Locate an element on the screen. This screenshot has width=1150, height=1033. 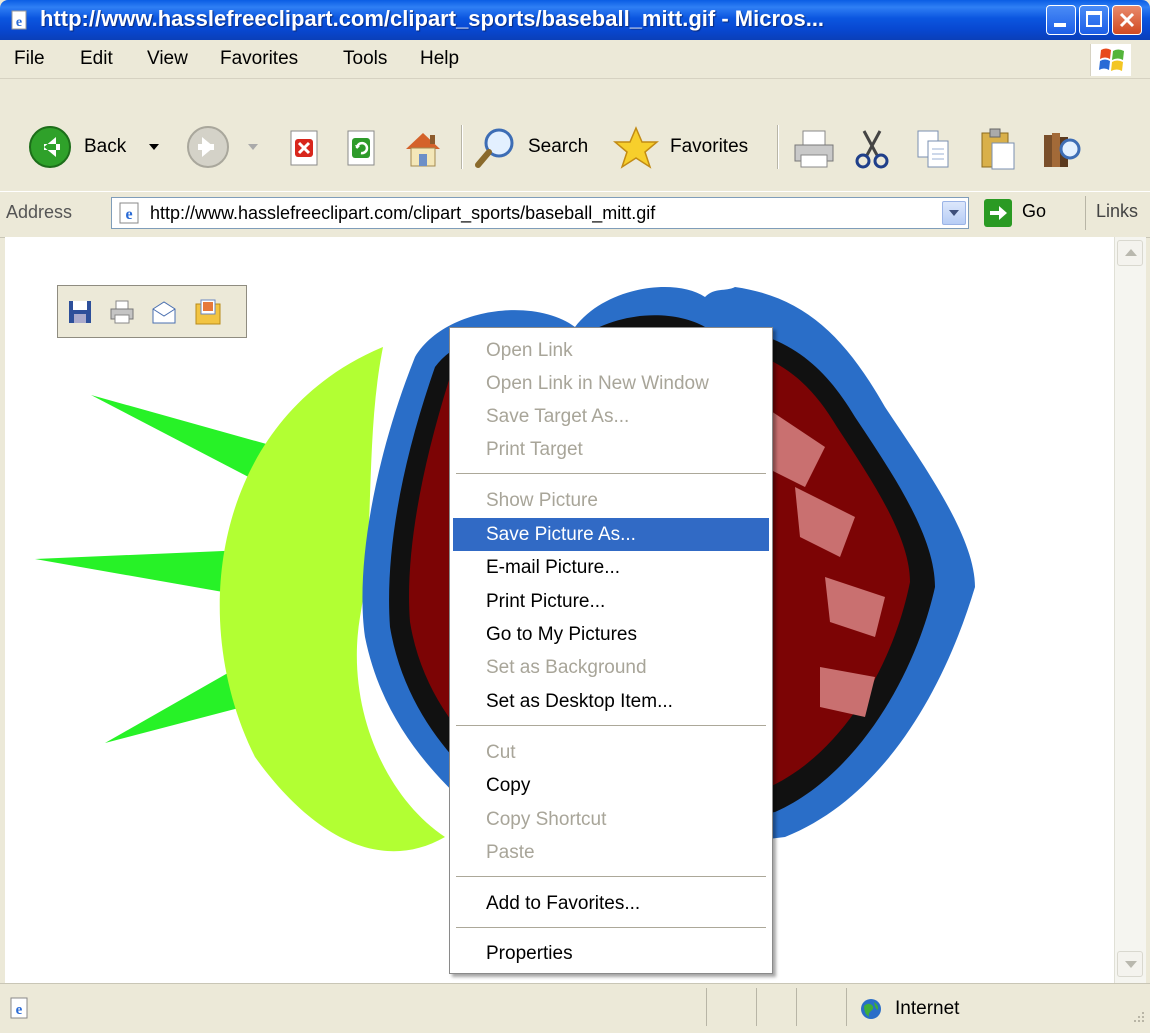
ctx-cut: Cut is located at coordinates (611, 752).